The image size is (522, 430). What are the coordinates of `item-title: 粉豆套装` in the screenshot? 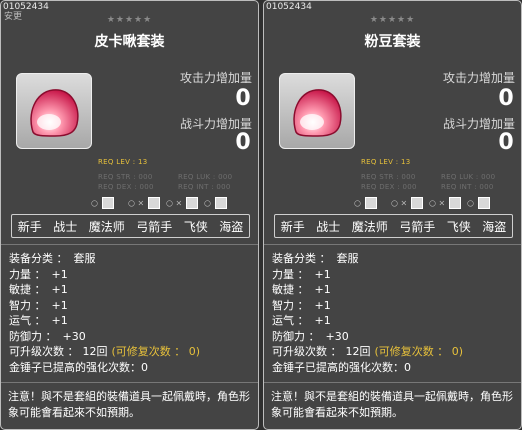 It's located at (392, 42).